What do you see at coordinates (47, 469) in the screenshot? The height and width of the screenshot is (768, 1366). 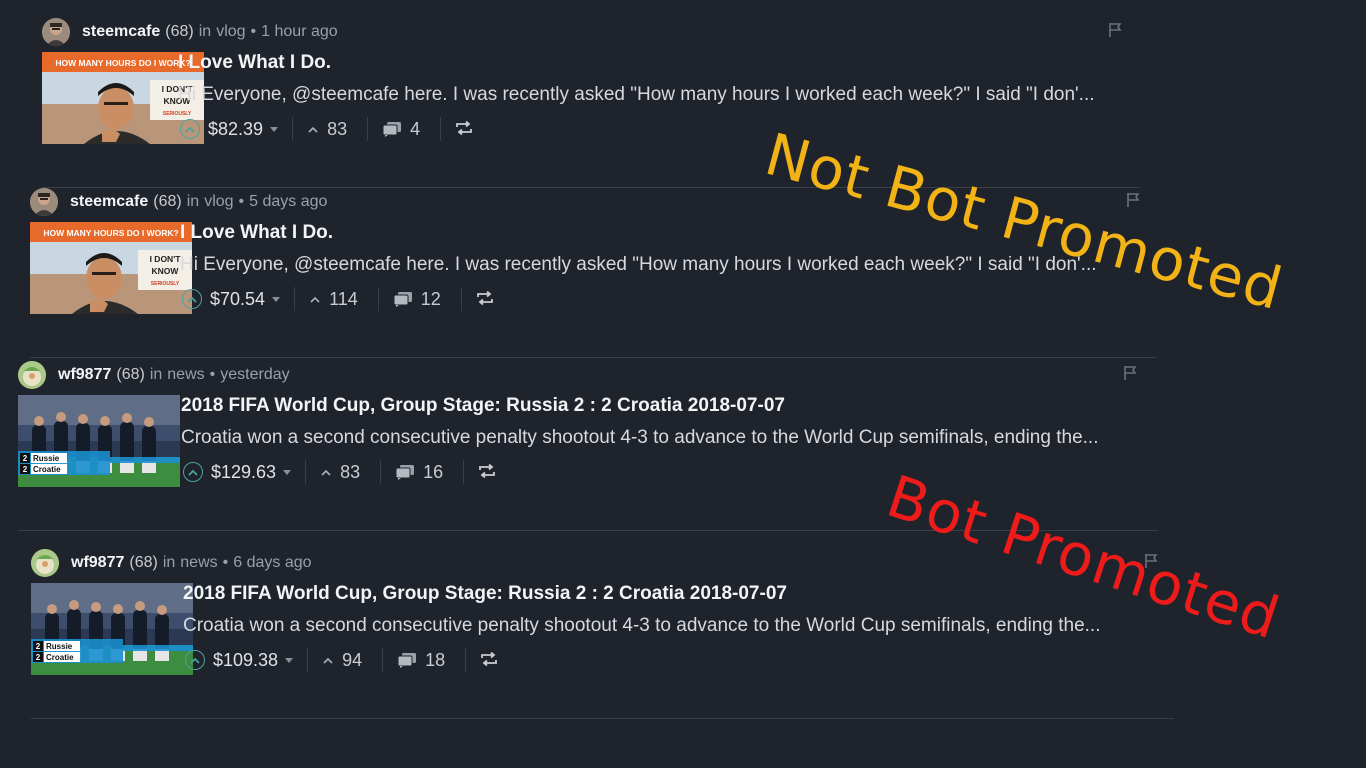 I see `svg-text: Croatie` at bounding box center [47, 469].